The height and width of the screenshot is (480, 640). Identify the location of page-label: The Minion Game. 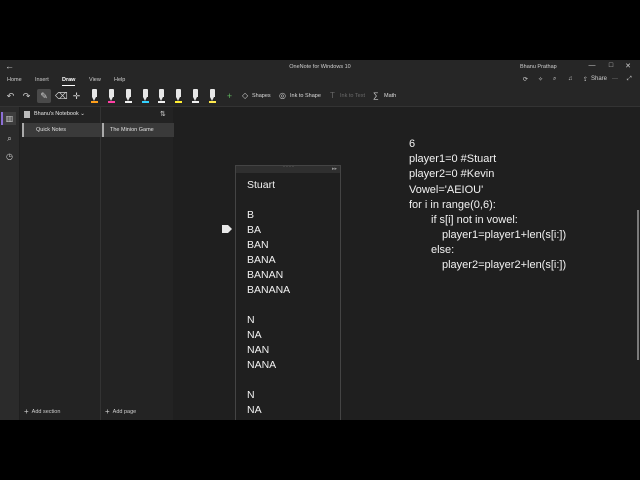
(132, 130).